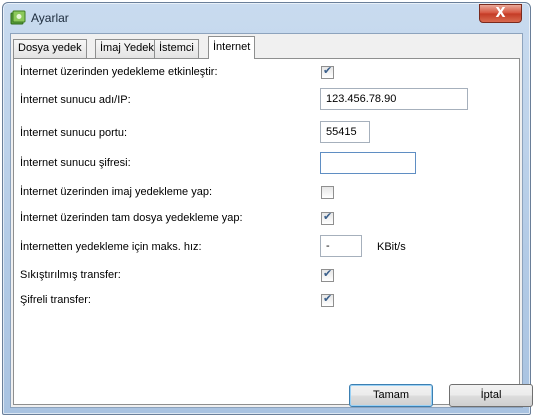 This screenshot has height=417, width=533. What do you see at coordinates (116, 192) in the screenshot?
I see `image-backup-label: İnternet üzerinden imaj yedekleme yap:` at bounding box center [116, 192].